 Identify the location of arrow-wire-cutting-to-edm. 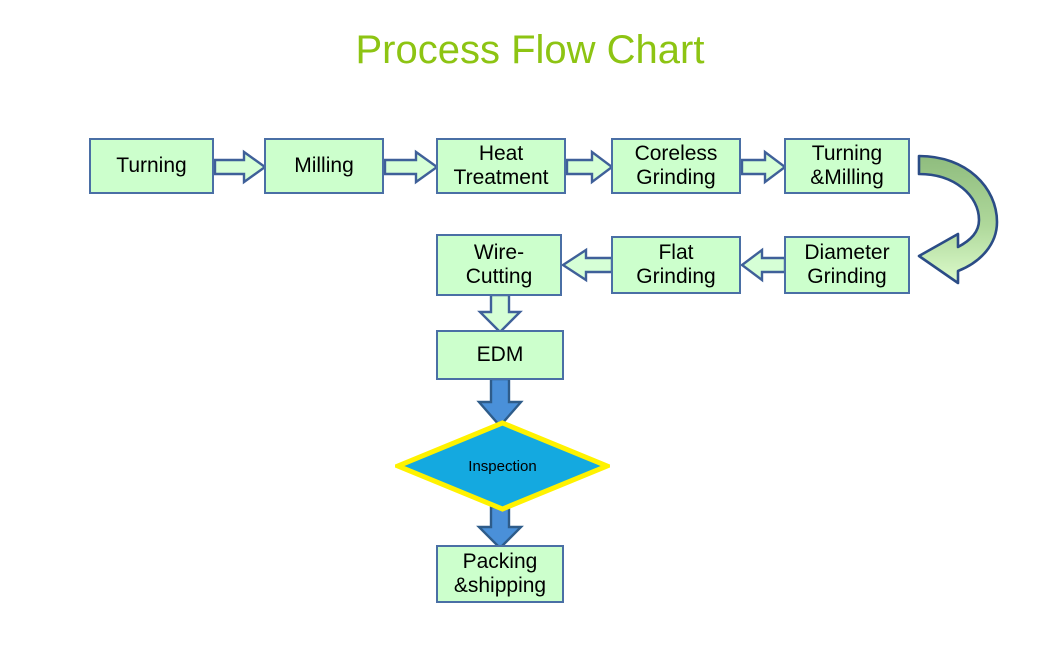
(500, 313).